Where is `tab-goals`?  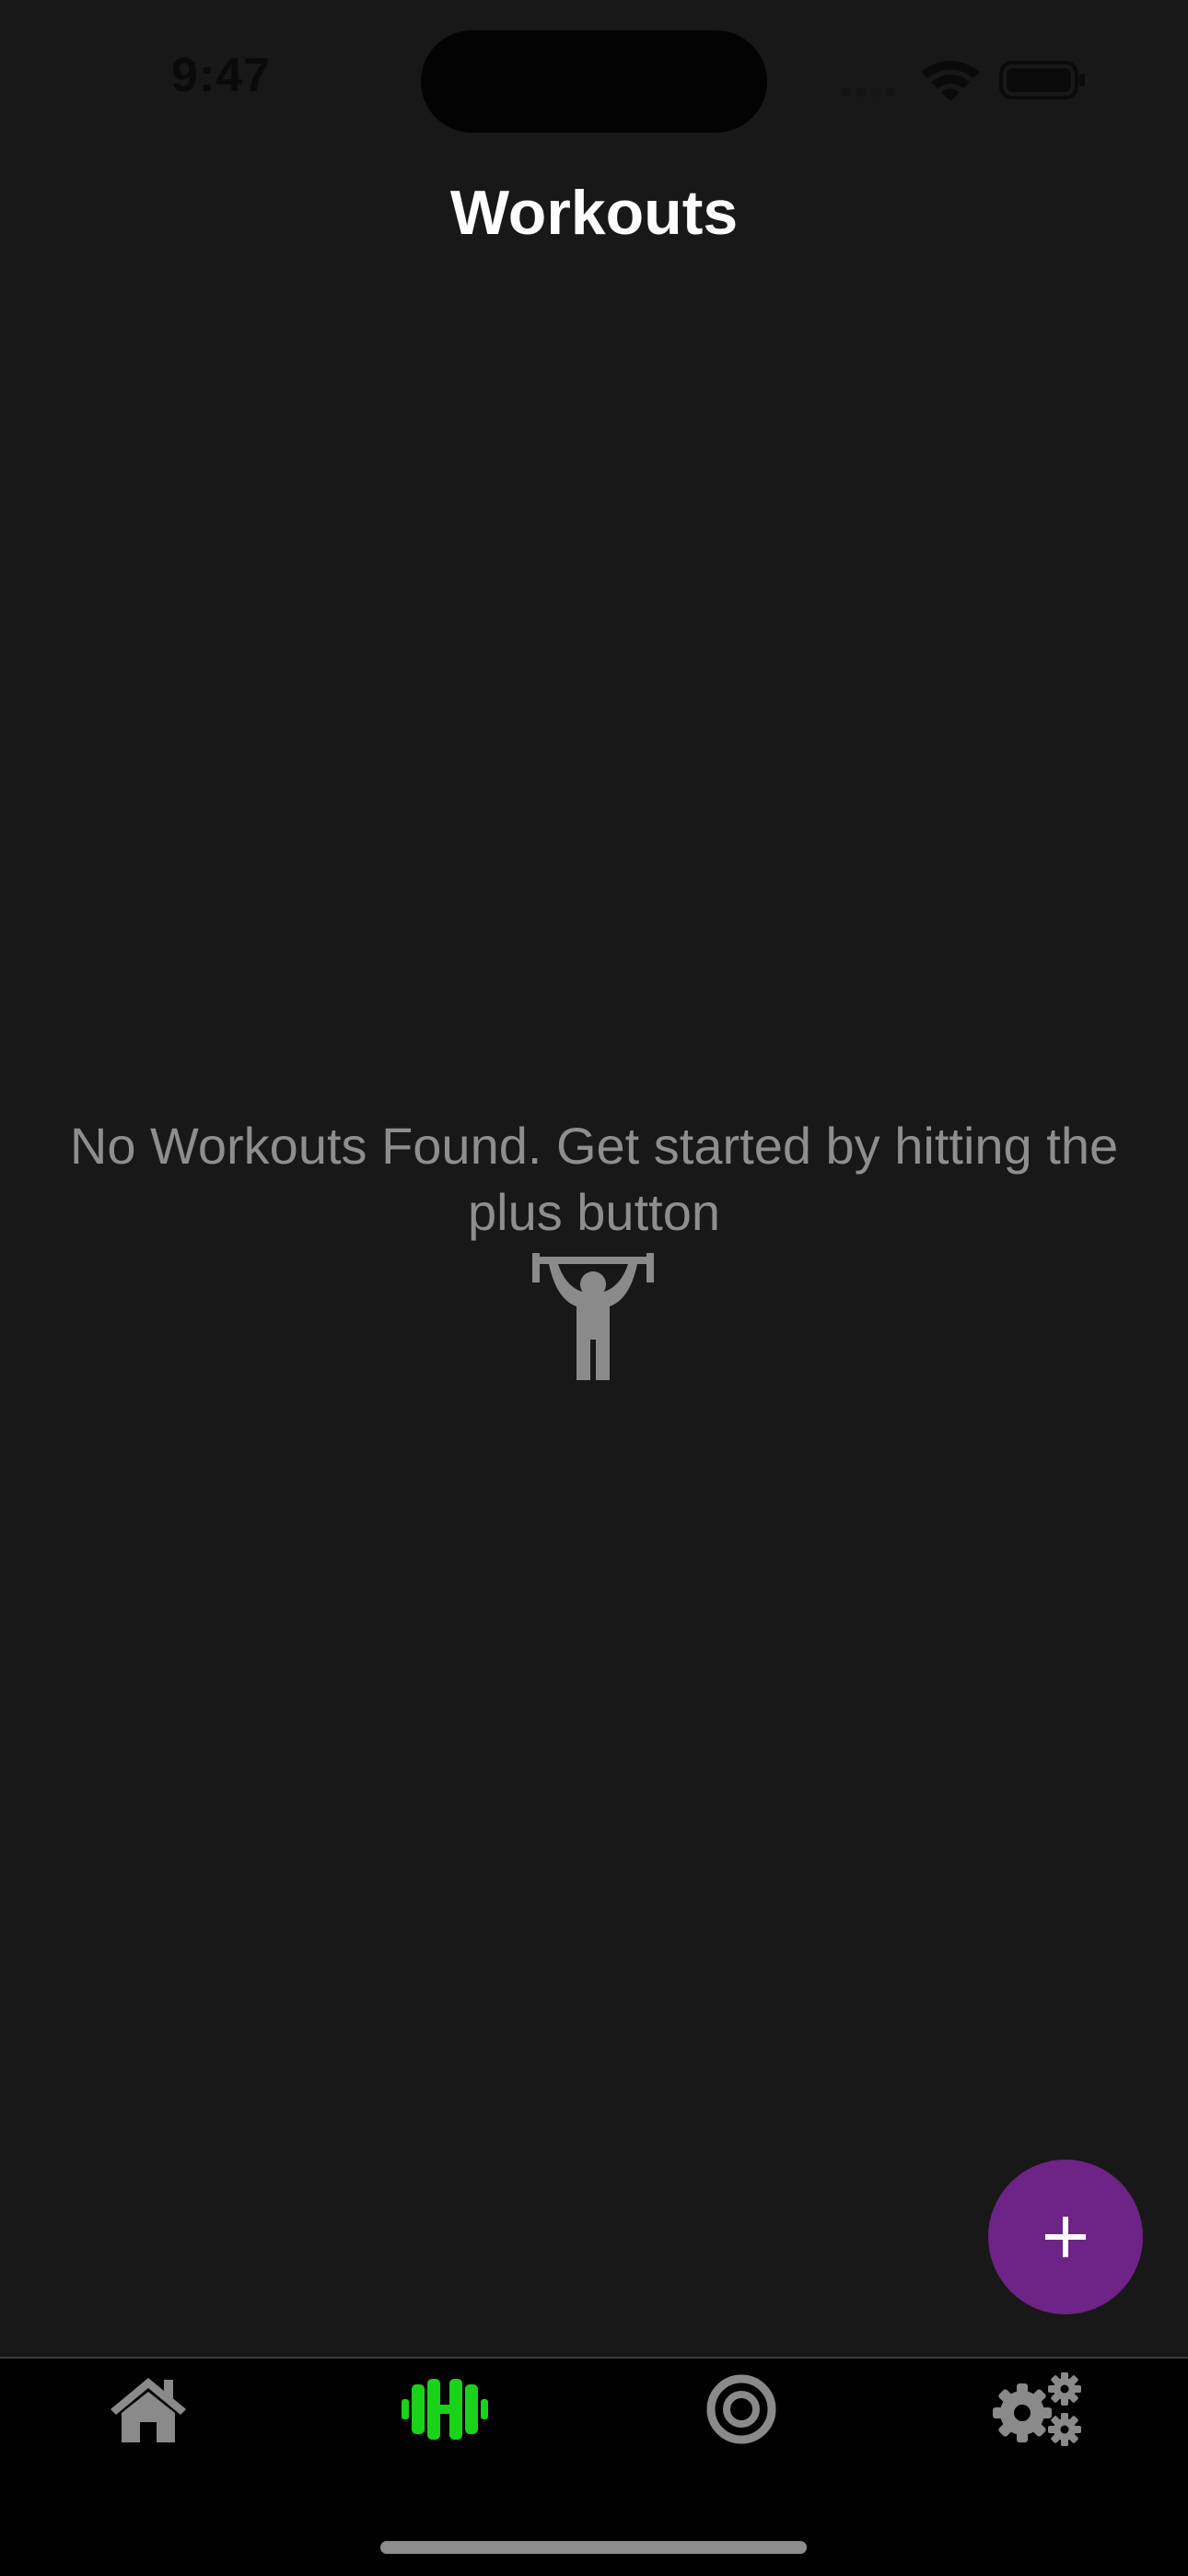
tab-goals is located at coordinates (741, 2409).